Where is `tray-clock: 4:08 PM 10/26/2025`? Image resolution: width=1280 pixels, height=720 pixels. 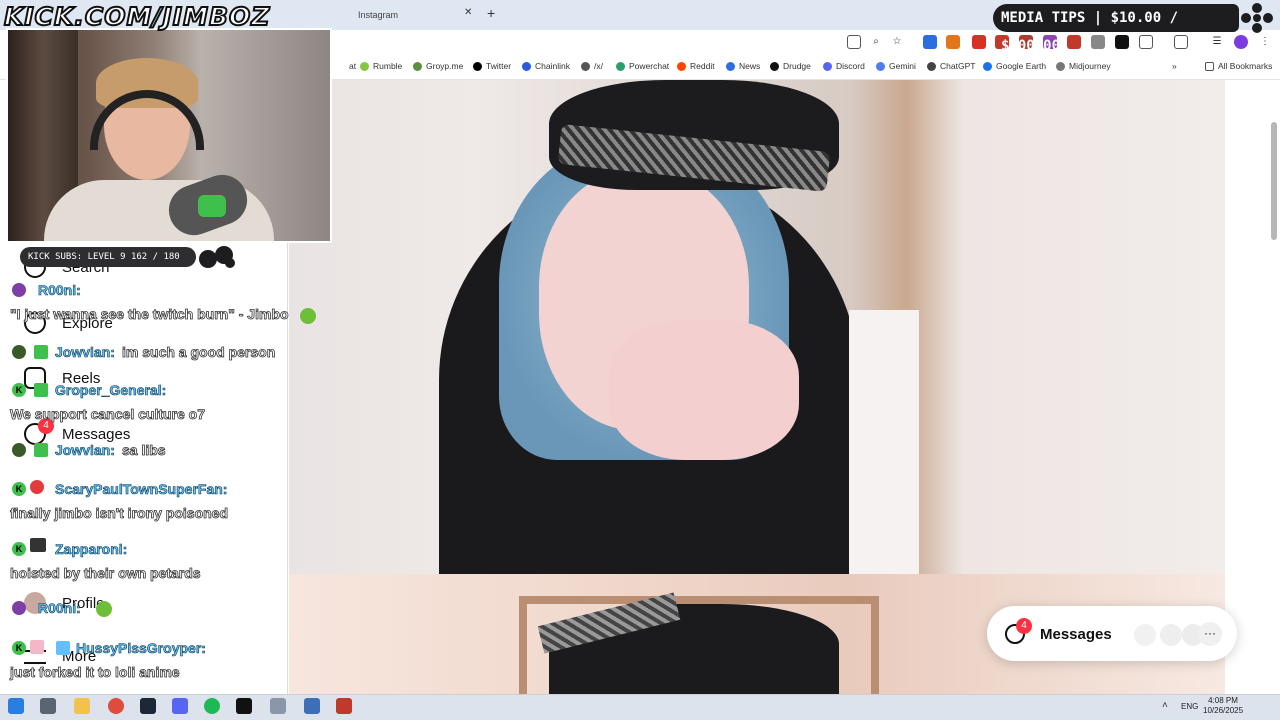 tray-clock: 4:08 PM 10/26/2025 is located at coordinates (1223, 706).